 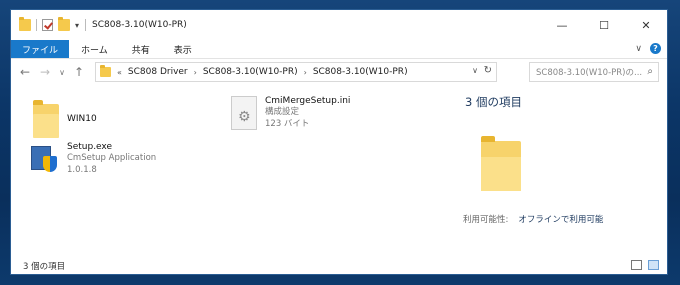 What do you see at coordinates (562, 25) in the screenshot?
I see `minimize-button: —` at bounding box center [562, 25].